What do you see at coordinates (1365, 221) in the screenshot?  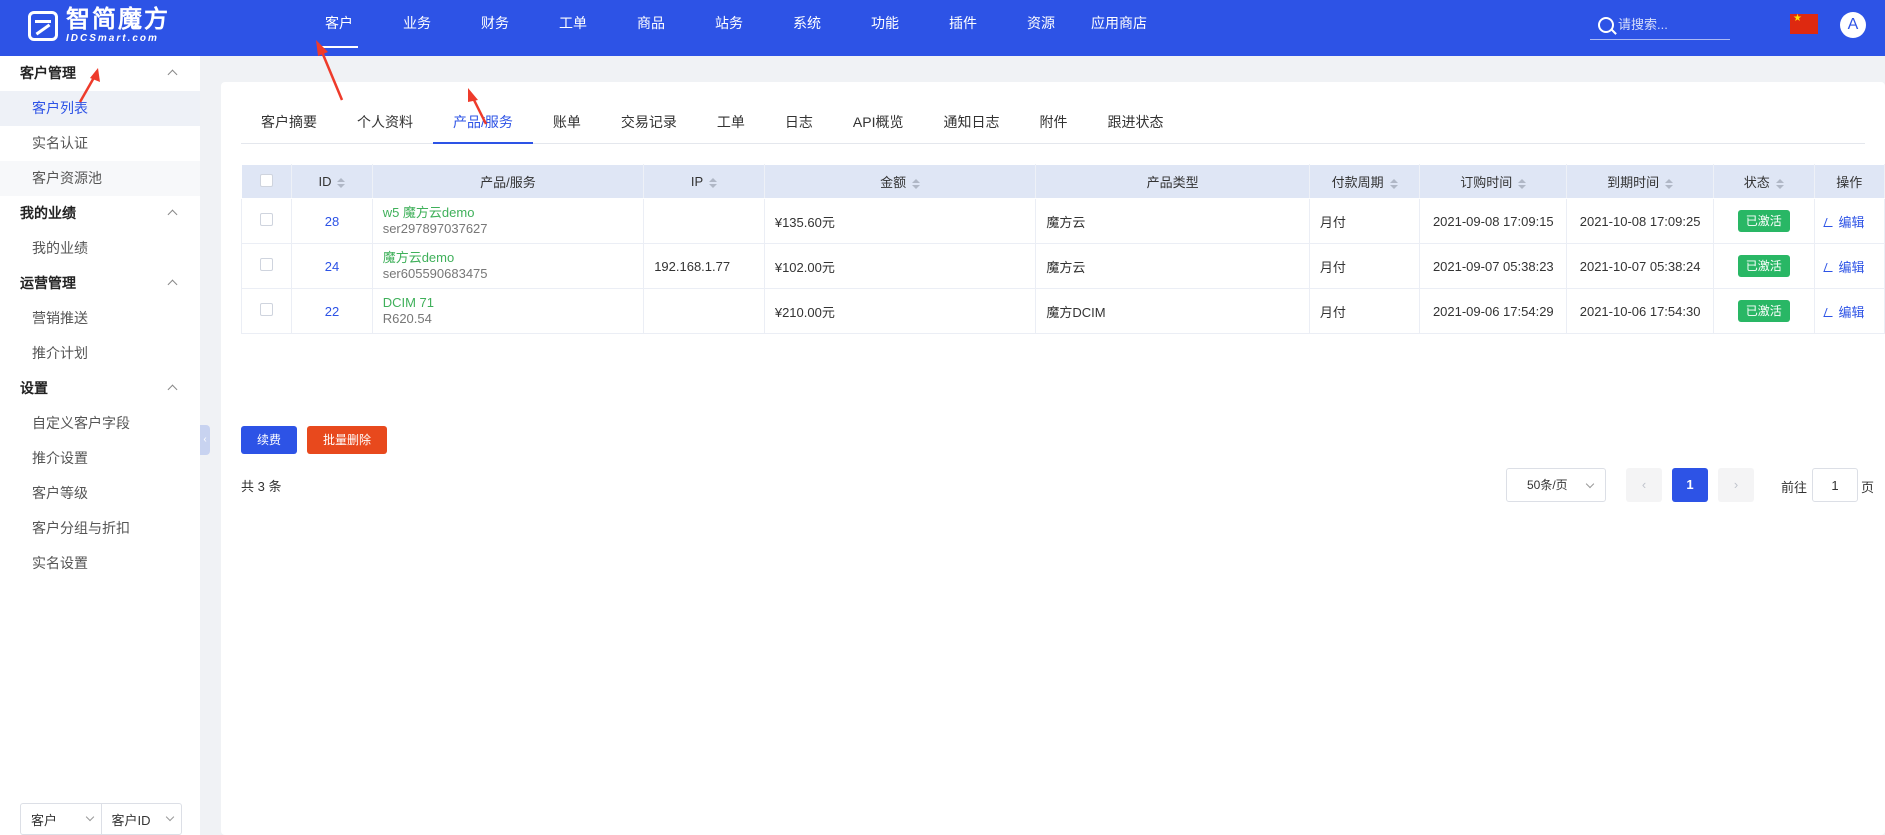 I see `row-cycle: 月付` at bounding box center [1365, 221].